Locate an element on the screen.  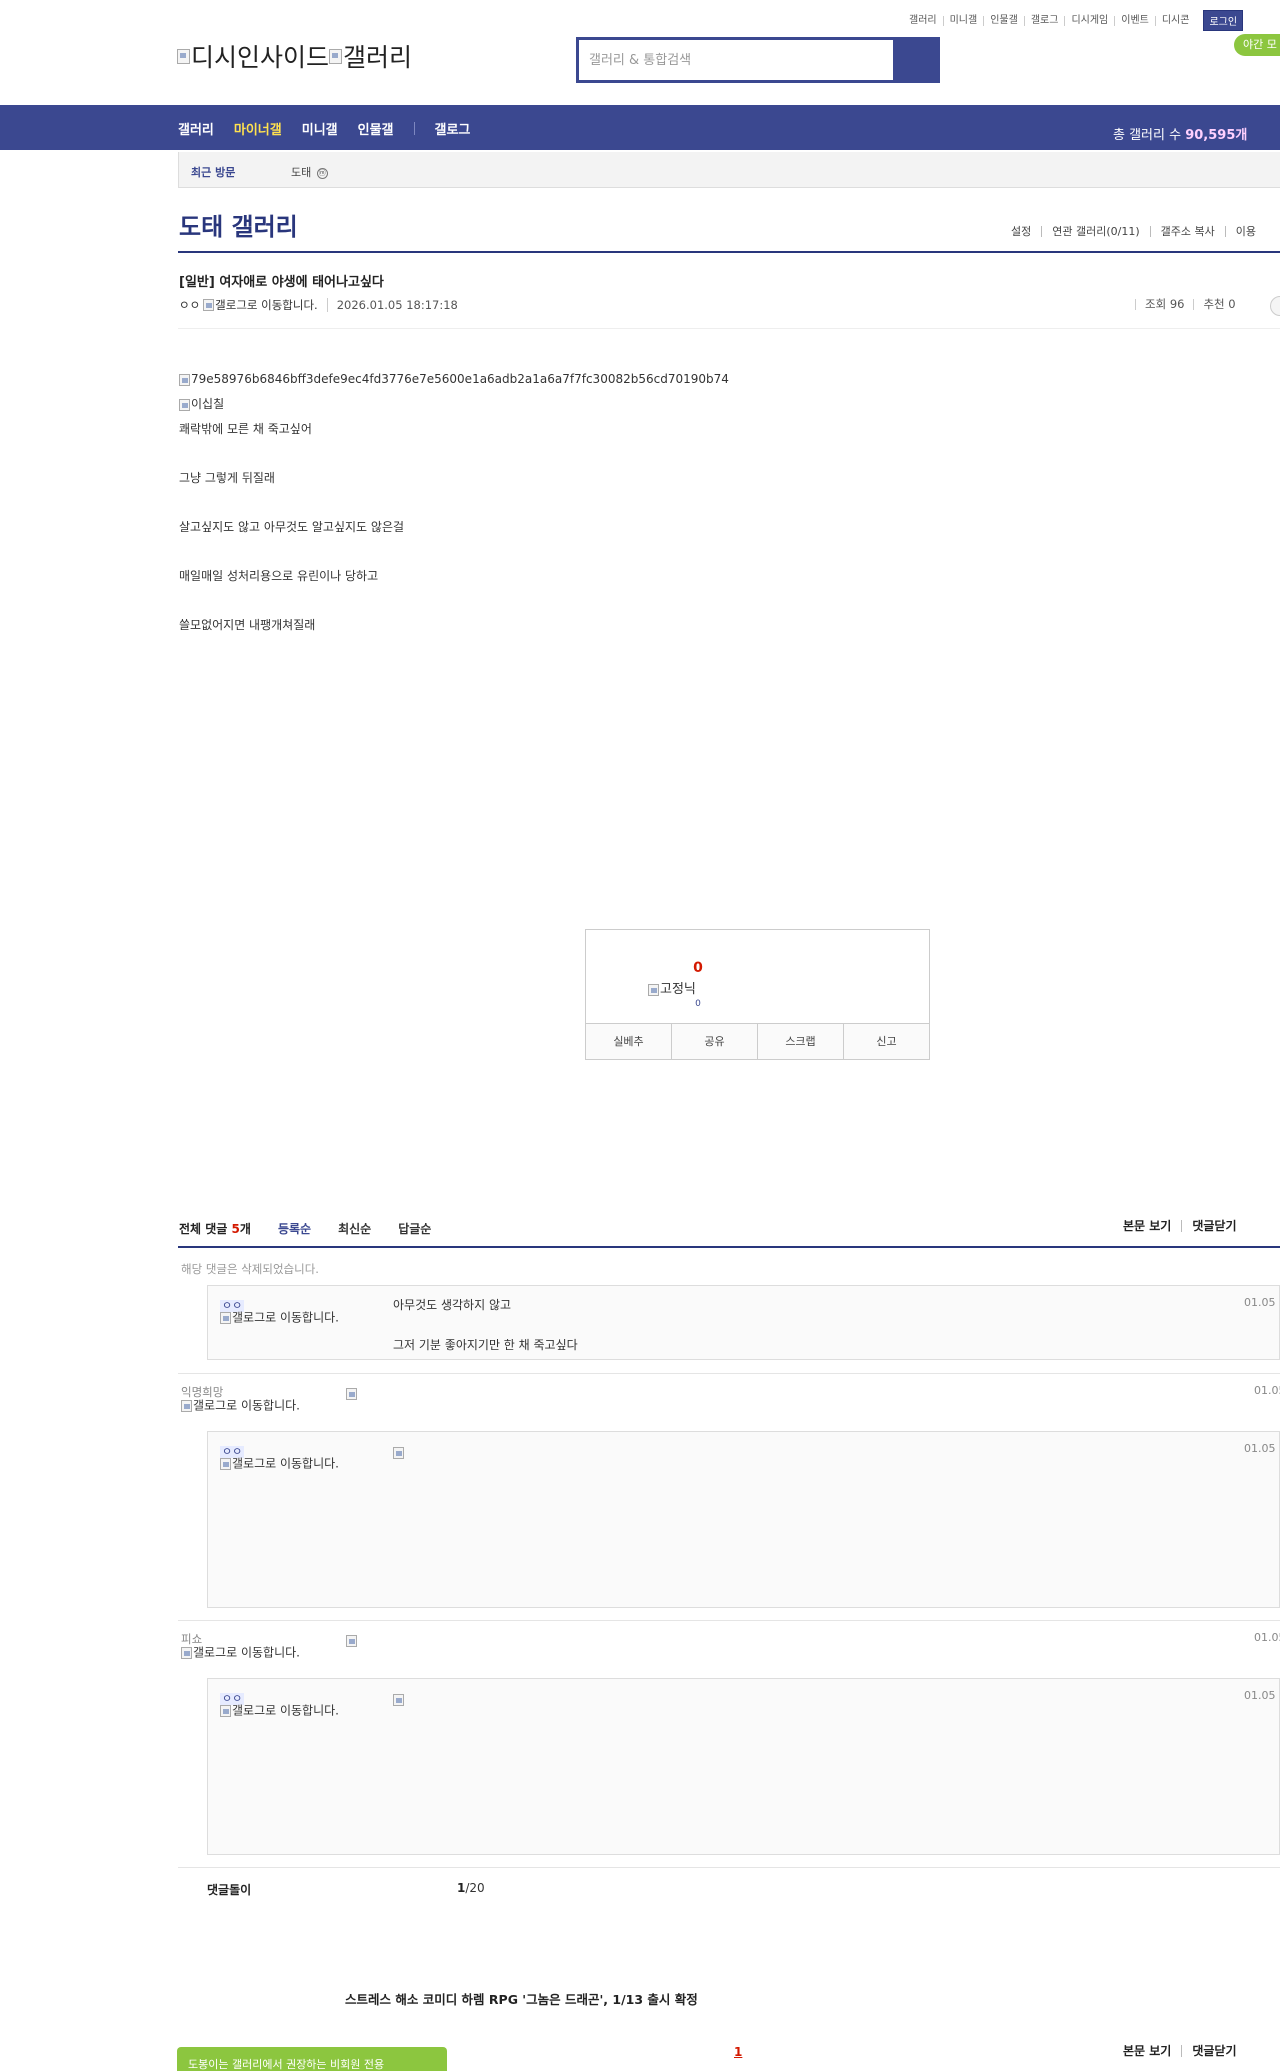
gallery-title: 도태 갤러리 is located at coordinates (238, 224).